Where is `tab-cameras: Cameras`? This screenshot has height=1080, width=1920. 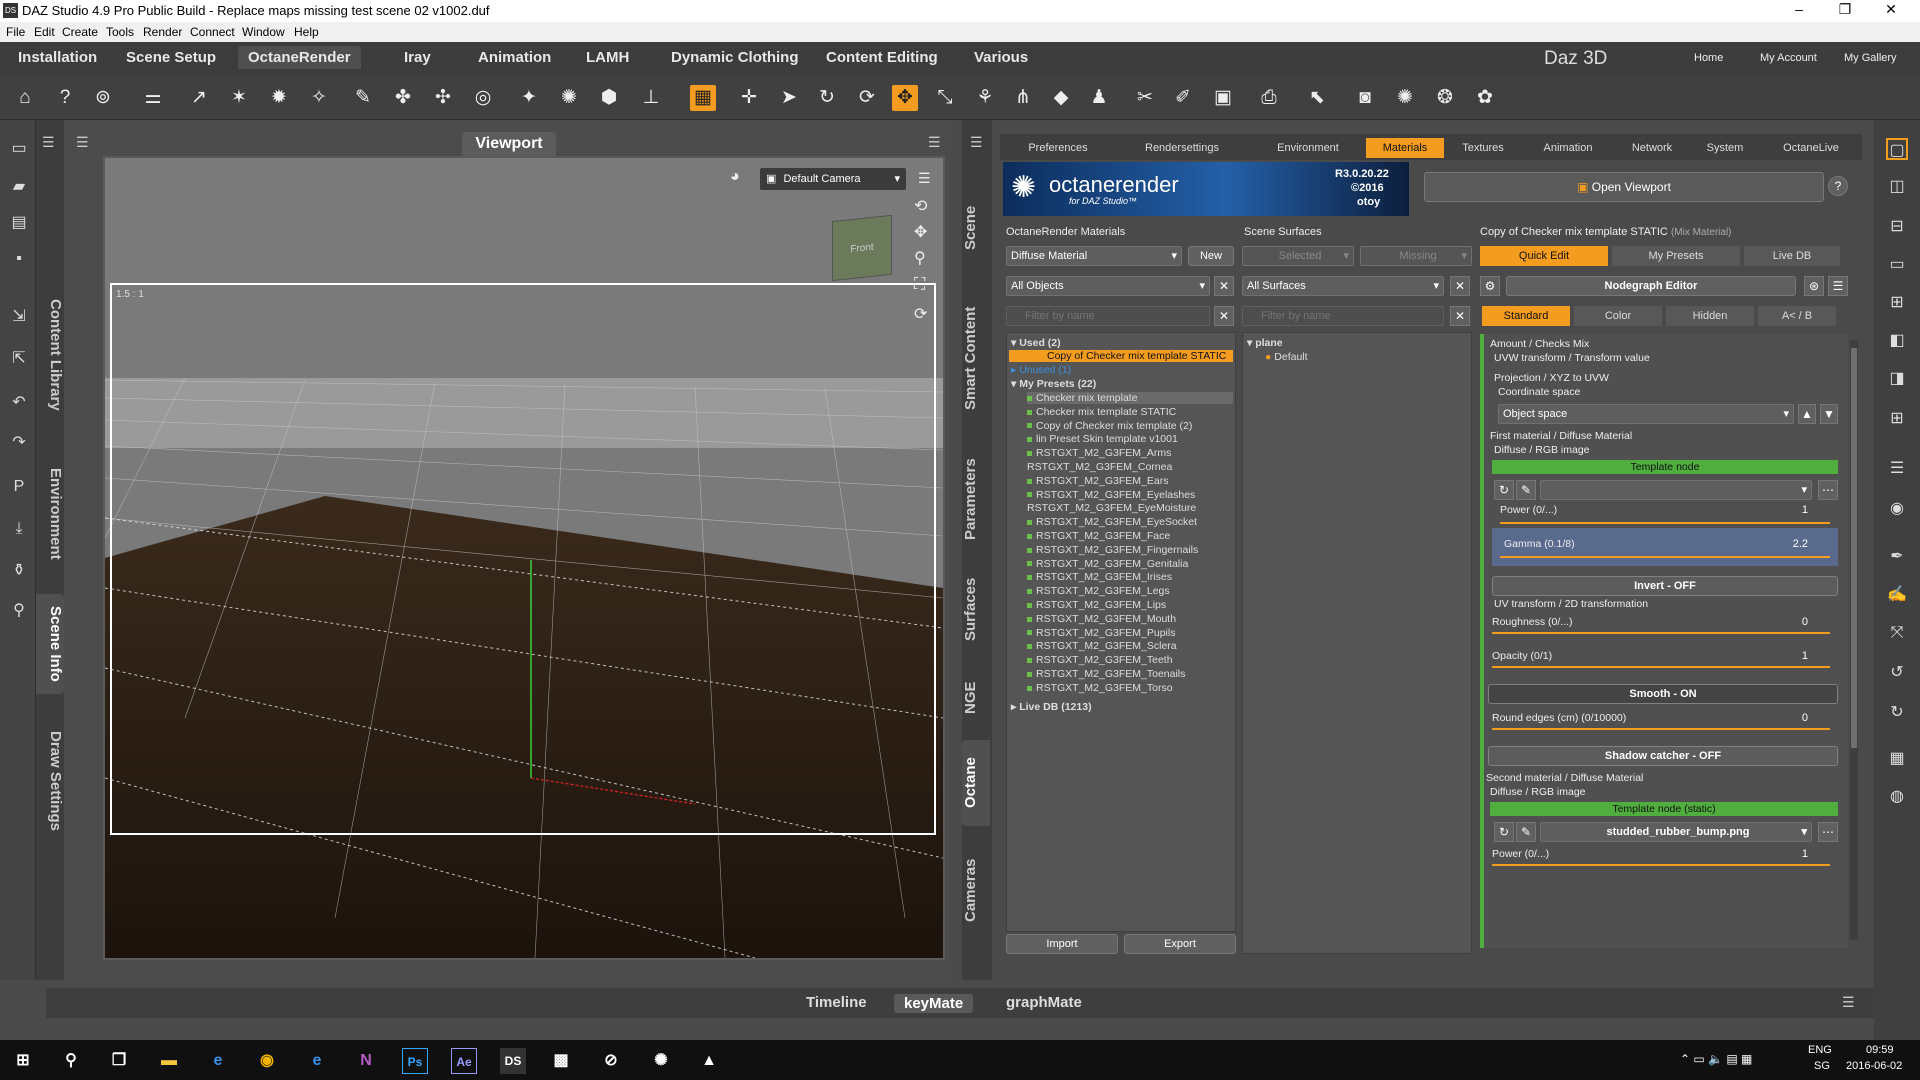 tab-cameras: Cameras is located at coordinates (976, 890).